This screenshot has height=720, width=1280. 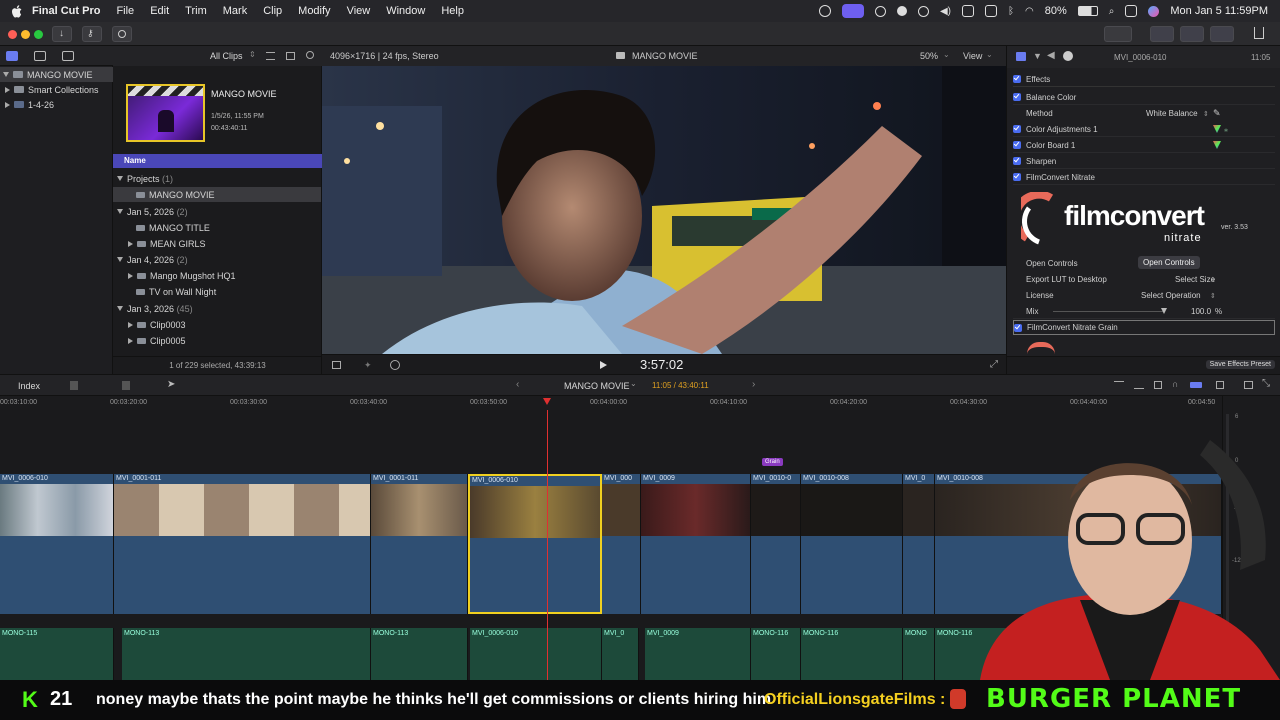 I want to click on playhead-handle, so click(x=547, y=401).